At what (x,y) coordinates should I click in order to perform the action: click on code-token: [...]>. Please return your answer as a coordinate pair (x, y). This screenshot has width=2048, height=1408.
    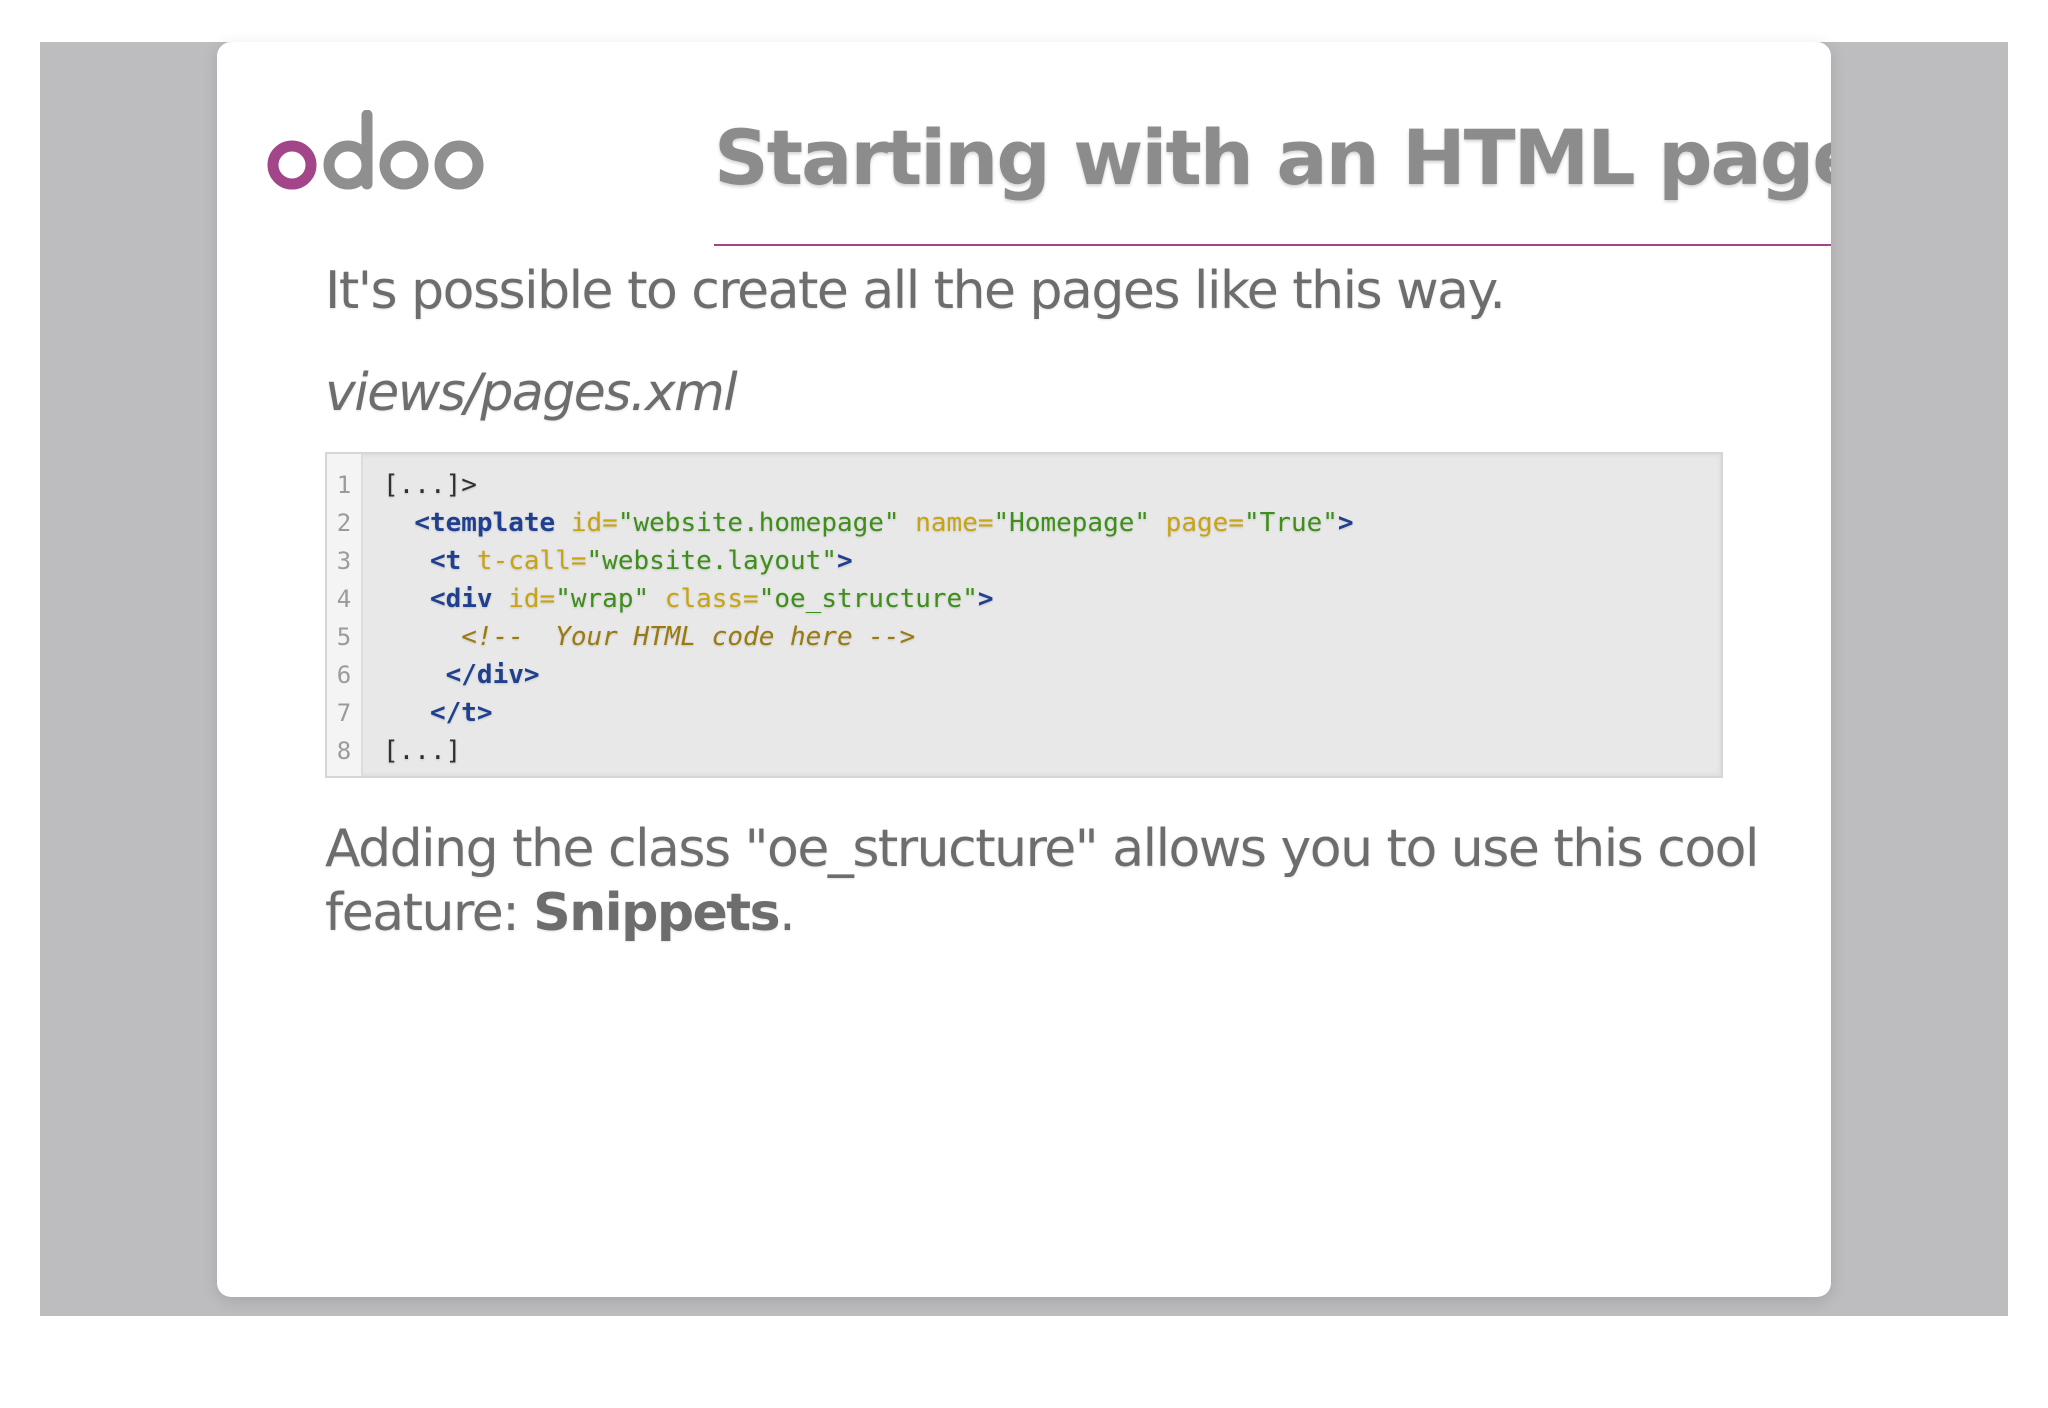
    Looking at the image, I should click on (430, 485).